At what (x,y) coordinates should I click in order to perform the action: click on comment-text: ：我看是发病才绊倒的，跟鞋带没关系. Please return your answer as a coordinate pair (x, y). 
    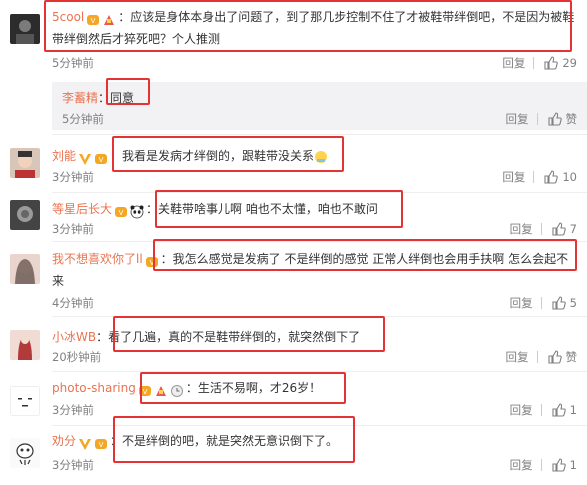
    Looking at the image, I should click on (212, 156).